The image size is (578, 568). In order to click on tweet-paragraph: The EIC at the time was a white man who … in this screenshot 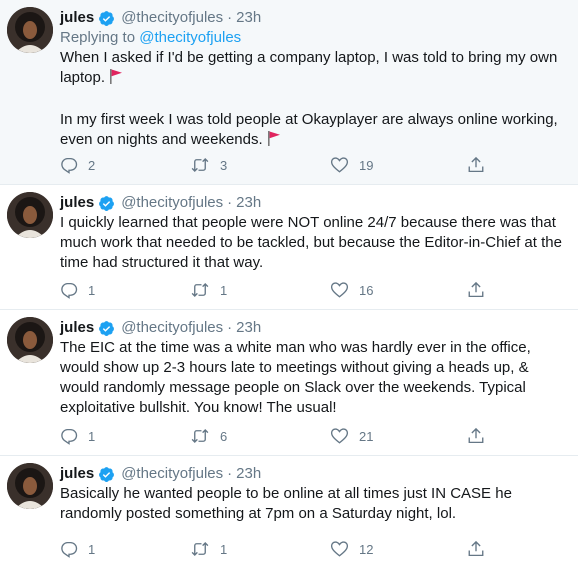, I will do `click(295, 377)`.